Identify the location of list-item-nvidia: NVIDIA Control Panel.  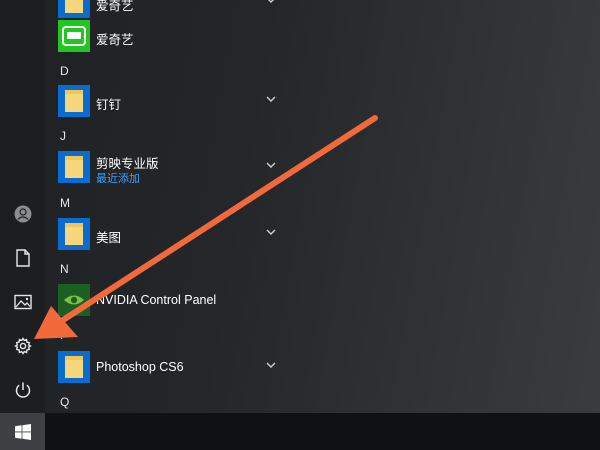
(173, 302).